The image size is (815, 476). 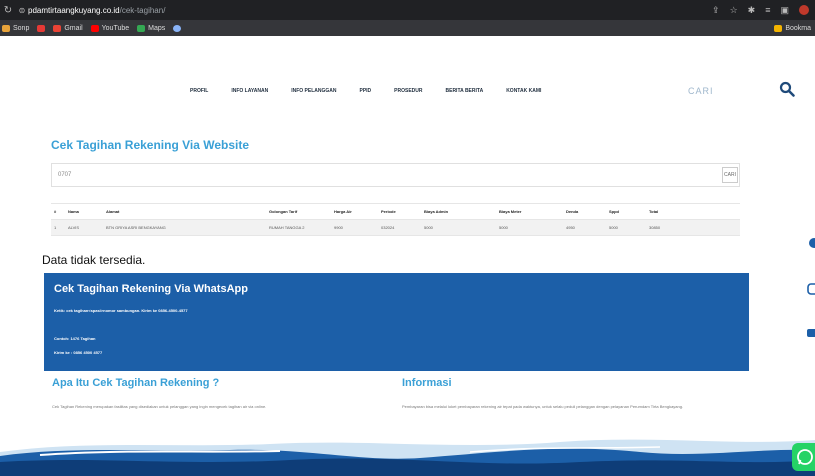 I want to click on col-total: Total, so click(x=693, y=211).